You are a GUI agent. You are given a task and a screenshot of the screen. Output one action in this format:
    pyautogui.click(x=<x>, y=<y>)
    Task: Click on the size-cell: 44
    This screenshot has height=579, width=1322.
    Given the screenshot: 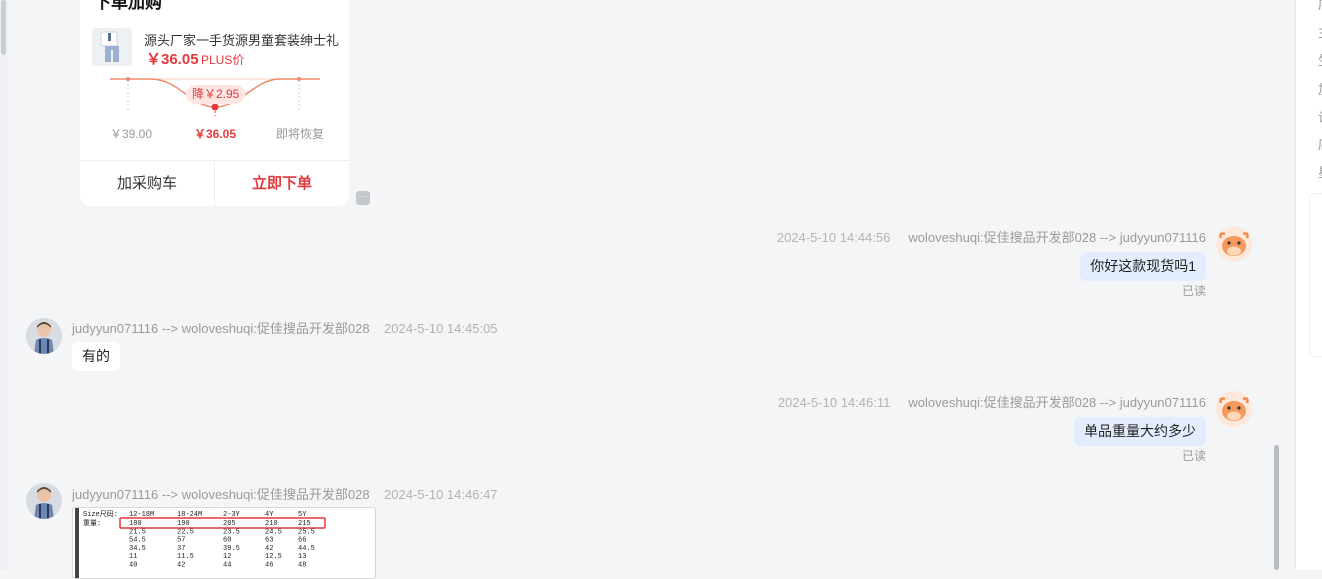 What is the action you would take?
    pyautogui.click(x=227, y=566)
    